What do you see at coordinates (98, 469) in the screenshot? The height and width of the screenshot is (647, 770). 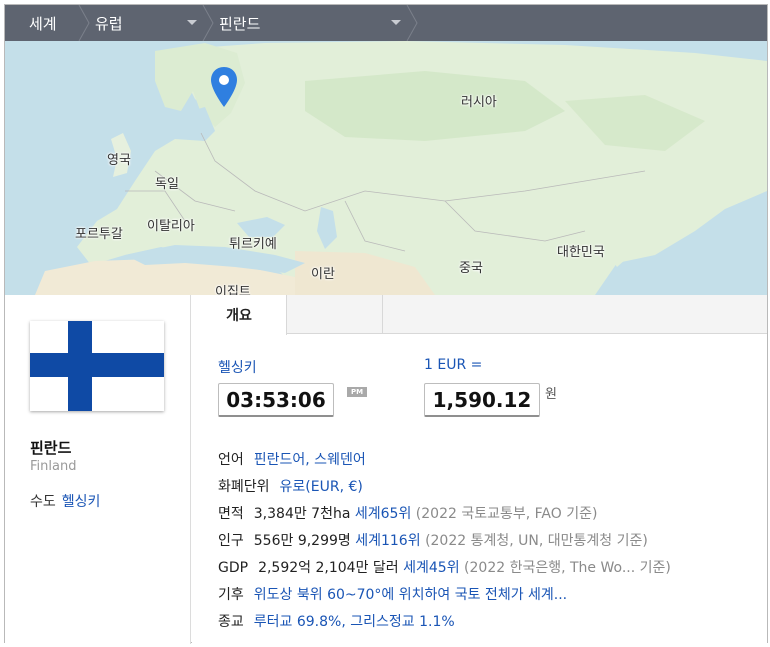 I see `country-summary-panel: 핀란드 Finland 수도 헬싱키` at bounding box center [98, 469].